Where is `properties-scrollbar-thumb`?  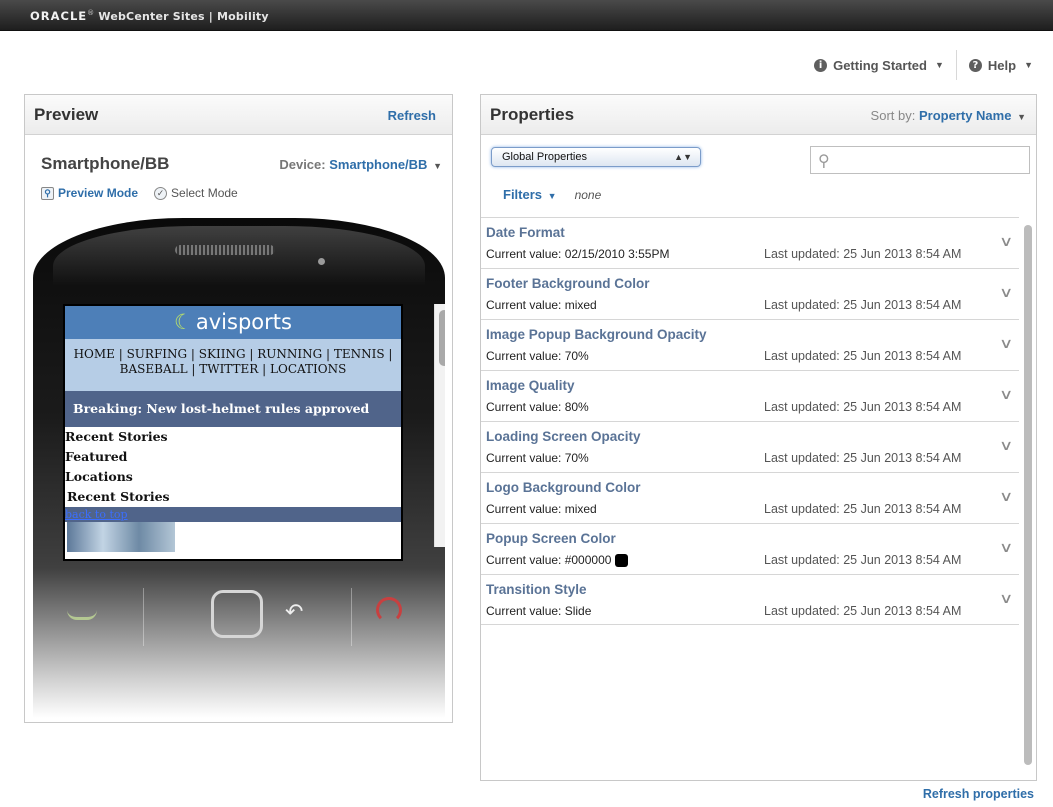
properties-scrollbar-thumb is located at coordinates (1028, 495).